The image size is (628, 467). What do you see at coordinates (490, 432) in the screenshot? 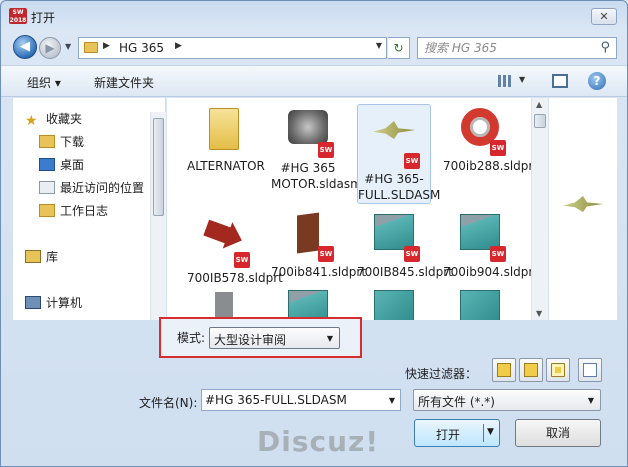
I see `open-options-dropdown-icon: ▼` at bounding box center [490, 432].